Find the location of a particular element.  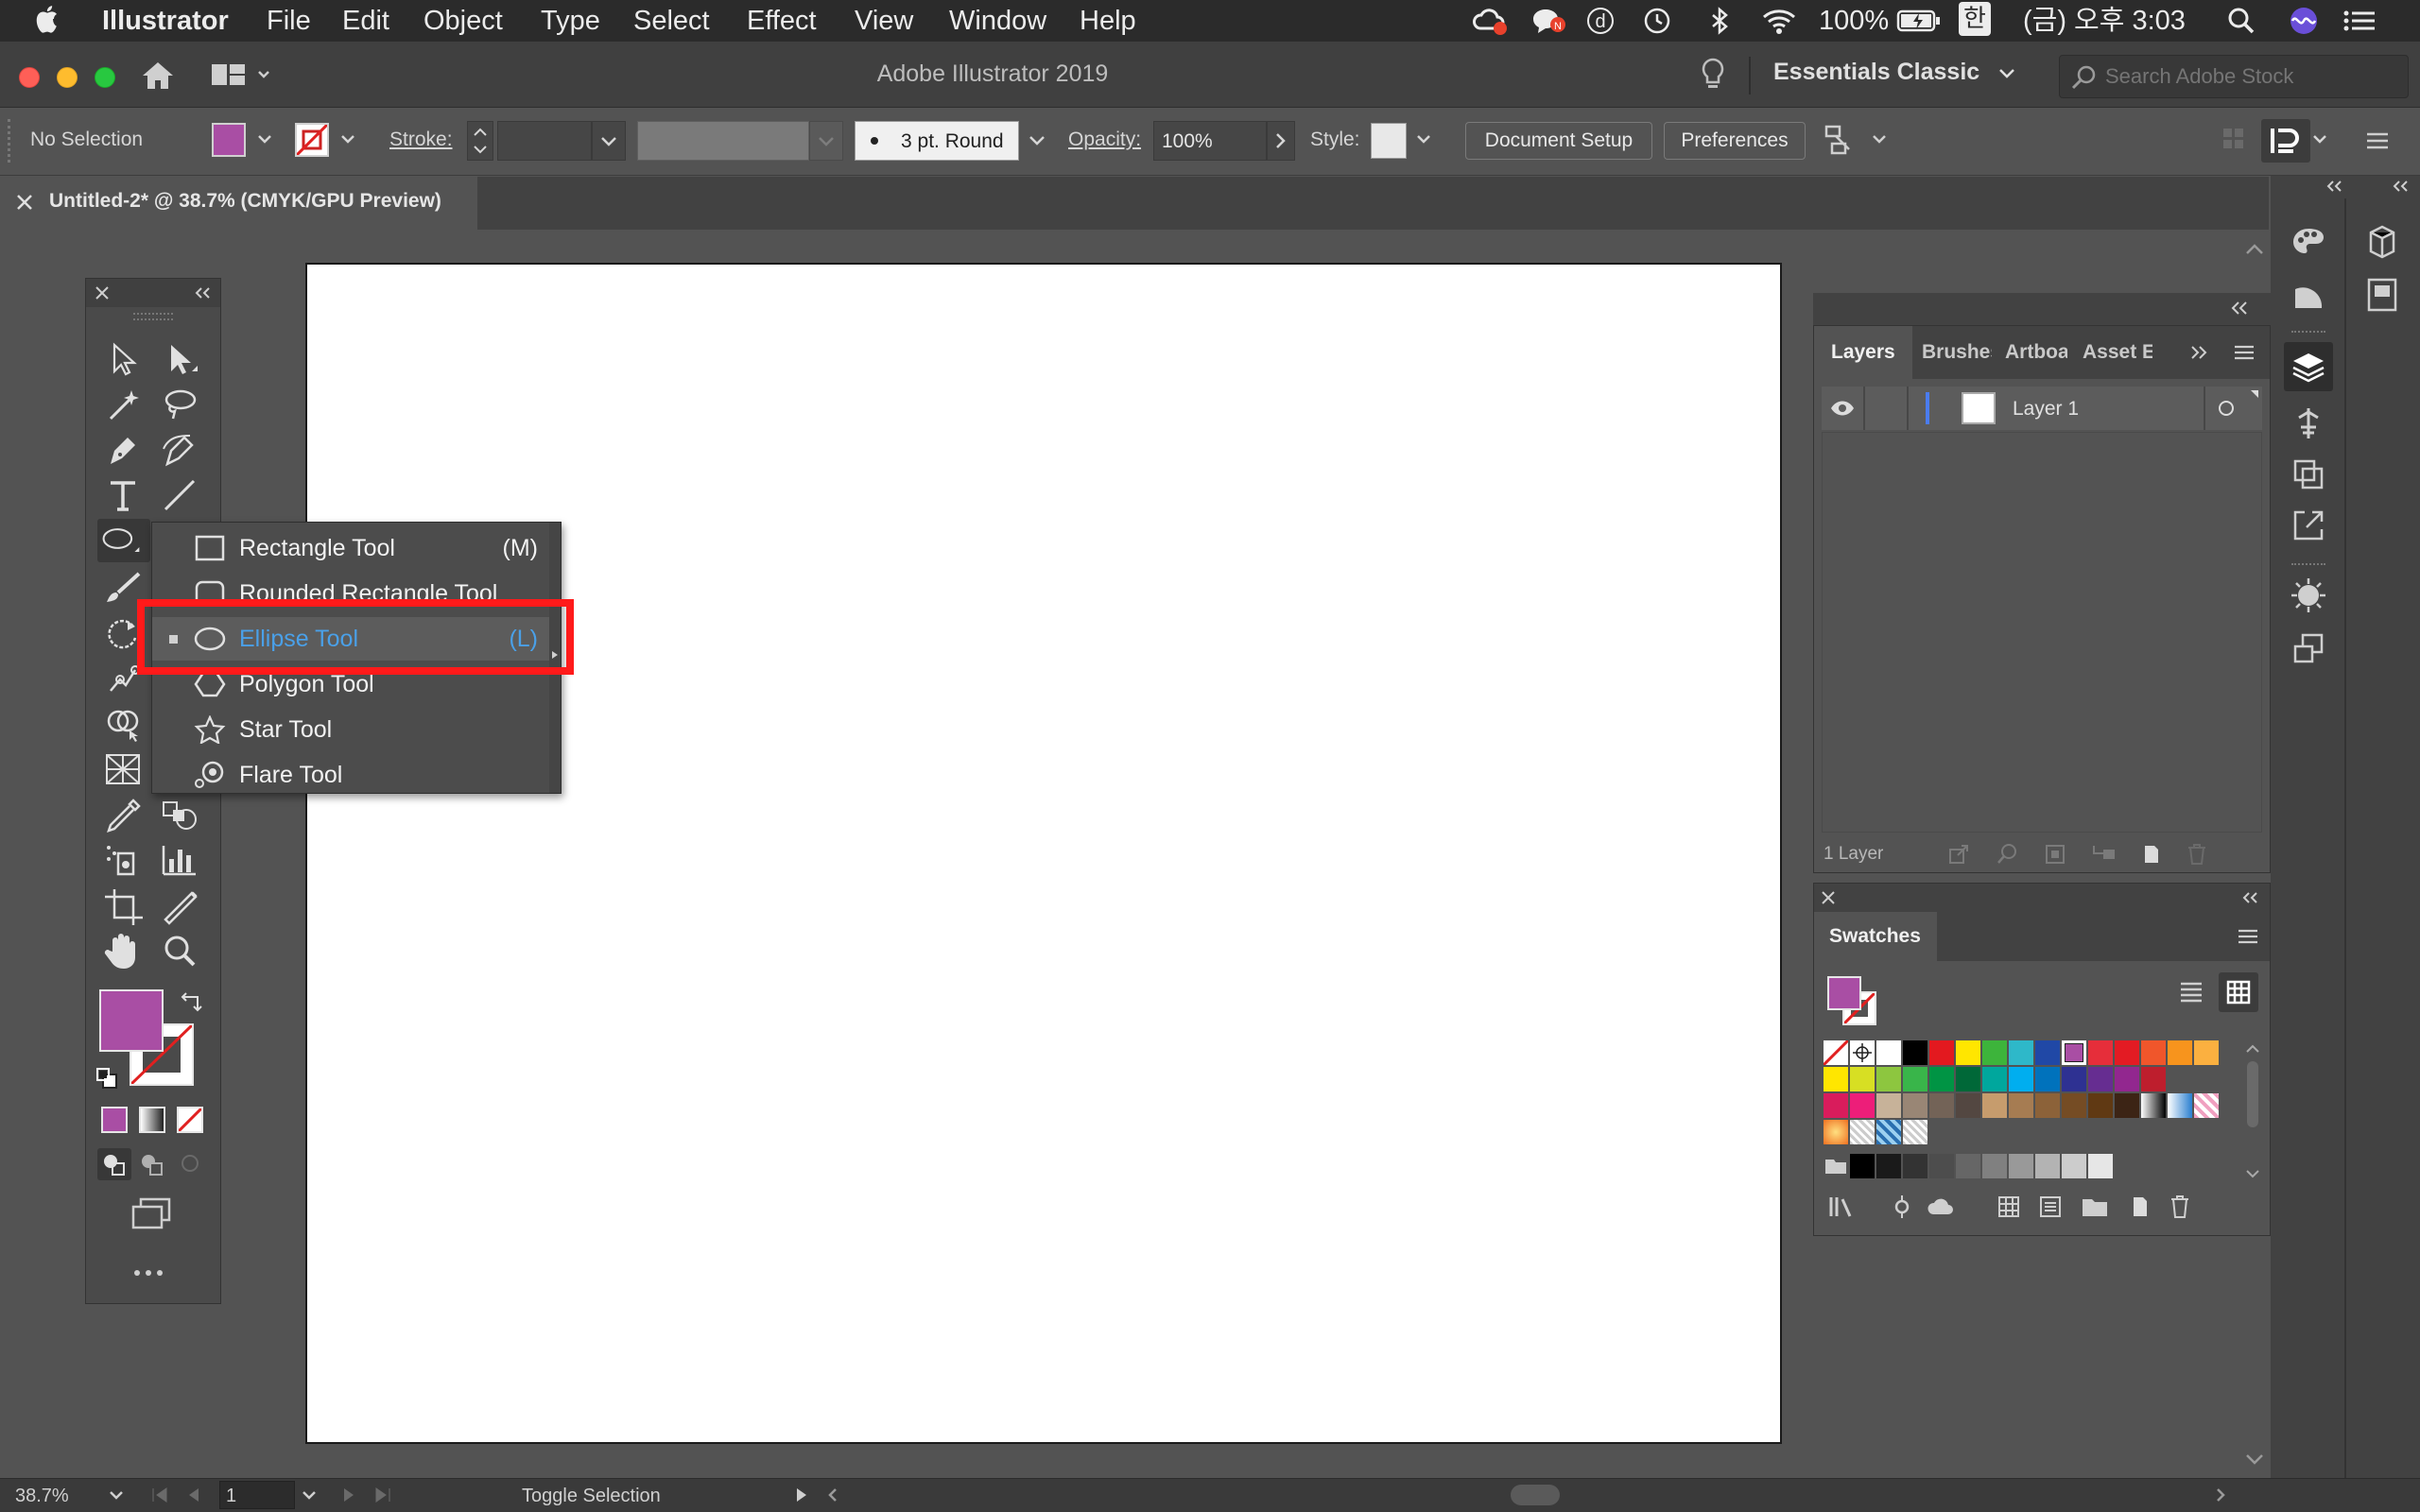

brush-dropdown is located at coordinates (1038, 141).